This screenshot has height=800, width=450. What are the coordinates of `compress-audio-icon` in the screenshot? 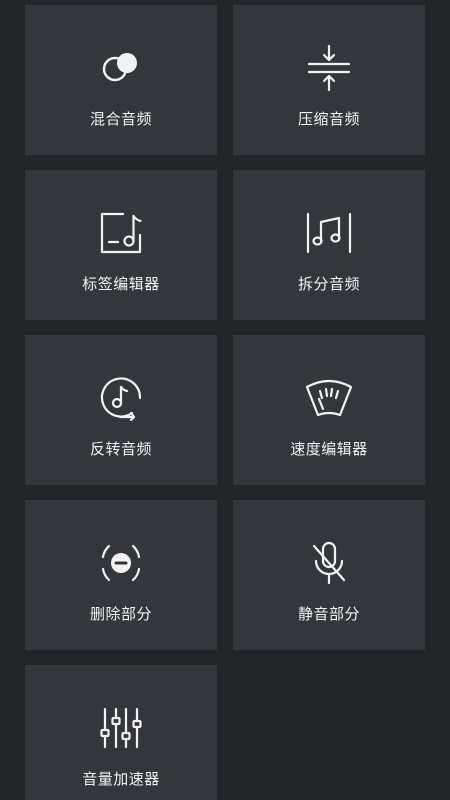 It's located at (329, 68).